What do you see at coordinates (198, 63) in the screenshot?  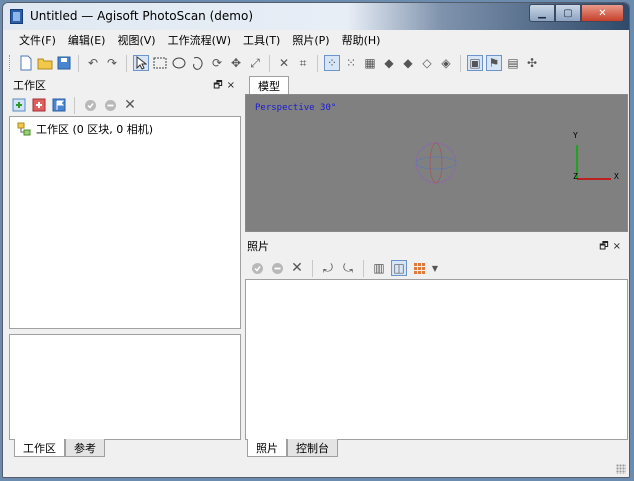 I see `free-form-selection-icon` at bounding box center [198, 63].